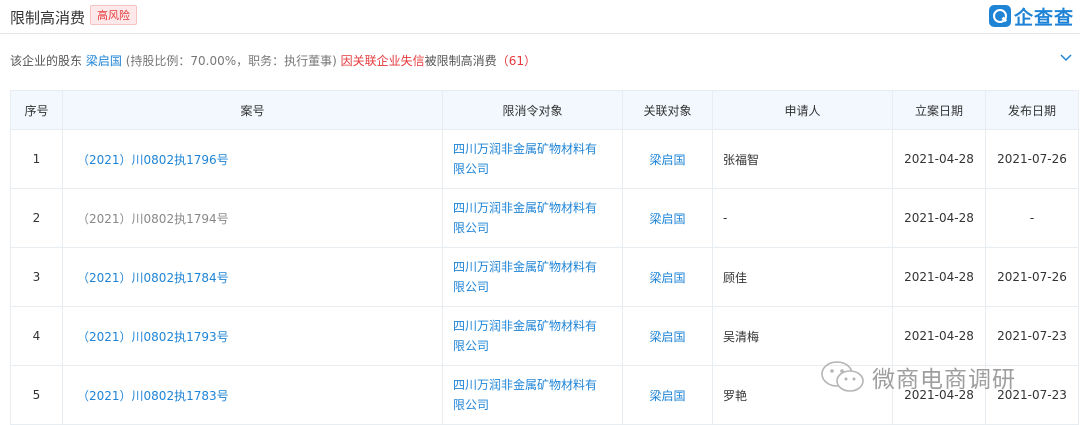 This screenshot has width=1080, height=425. What do you see at coordinates (252, 277) in the screenshot?
I see `case-number-link: （2021）川0802执1784号` at bounding box center [252, 277].